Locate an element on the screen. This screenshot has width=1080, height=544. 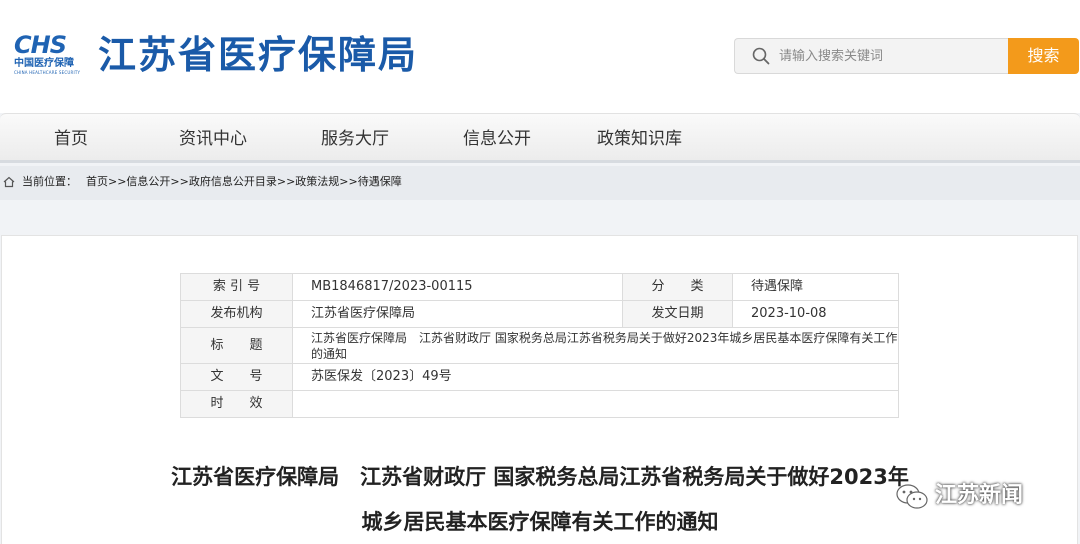
docno-label: 文 号 is located at coordinates (236, 377).